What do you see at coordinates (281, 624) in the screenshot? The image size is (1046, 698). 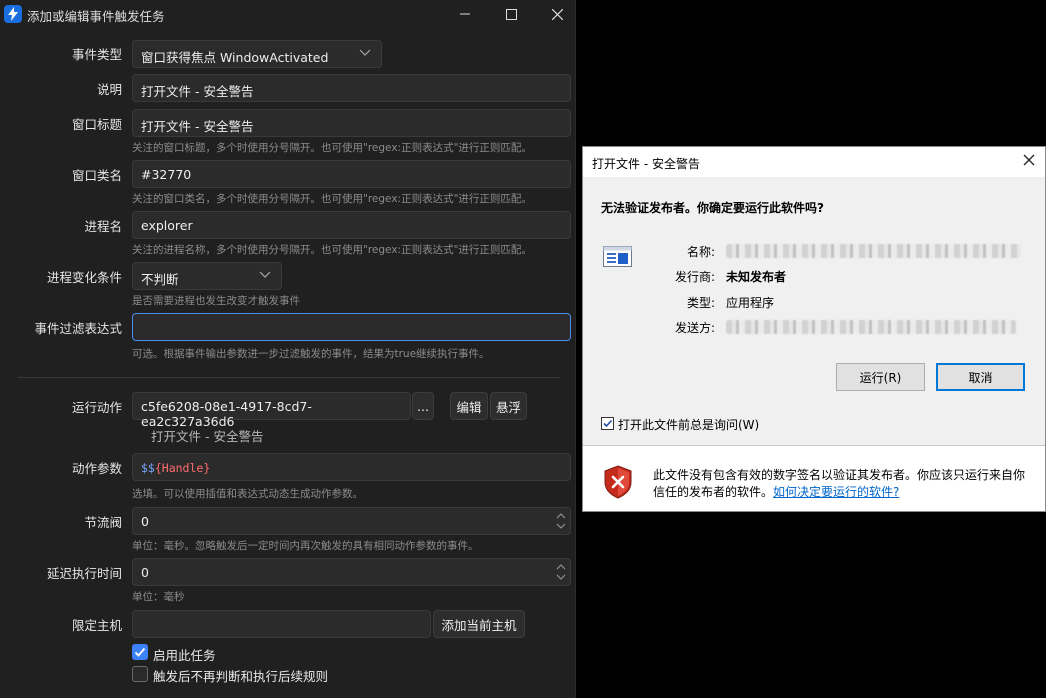 I see `host-input` at bounding box center [281, 624].